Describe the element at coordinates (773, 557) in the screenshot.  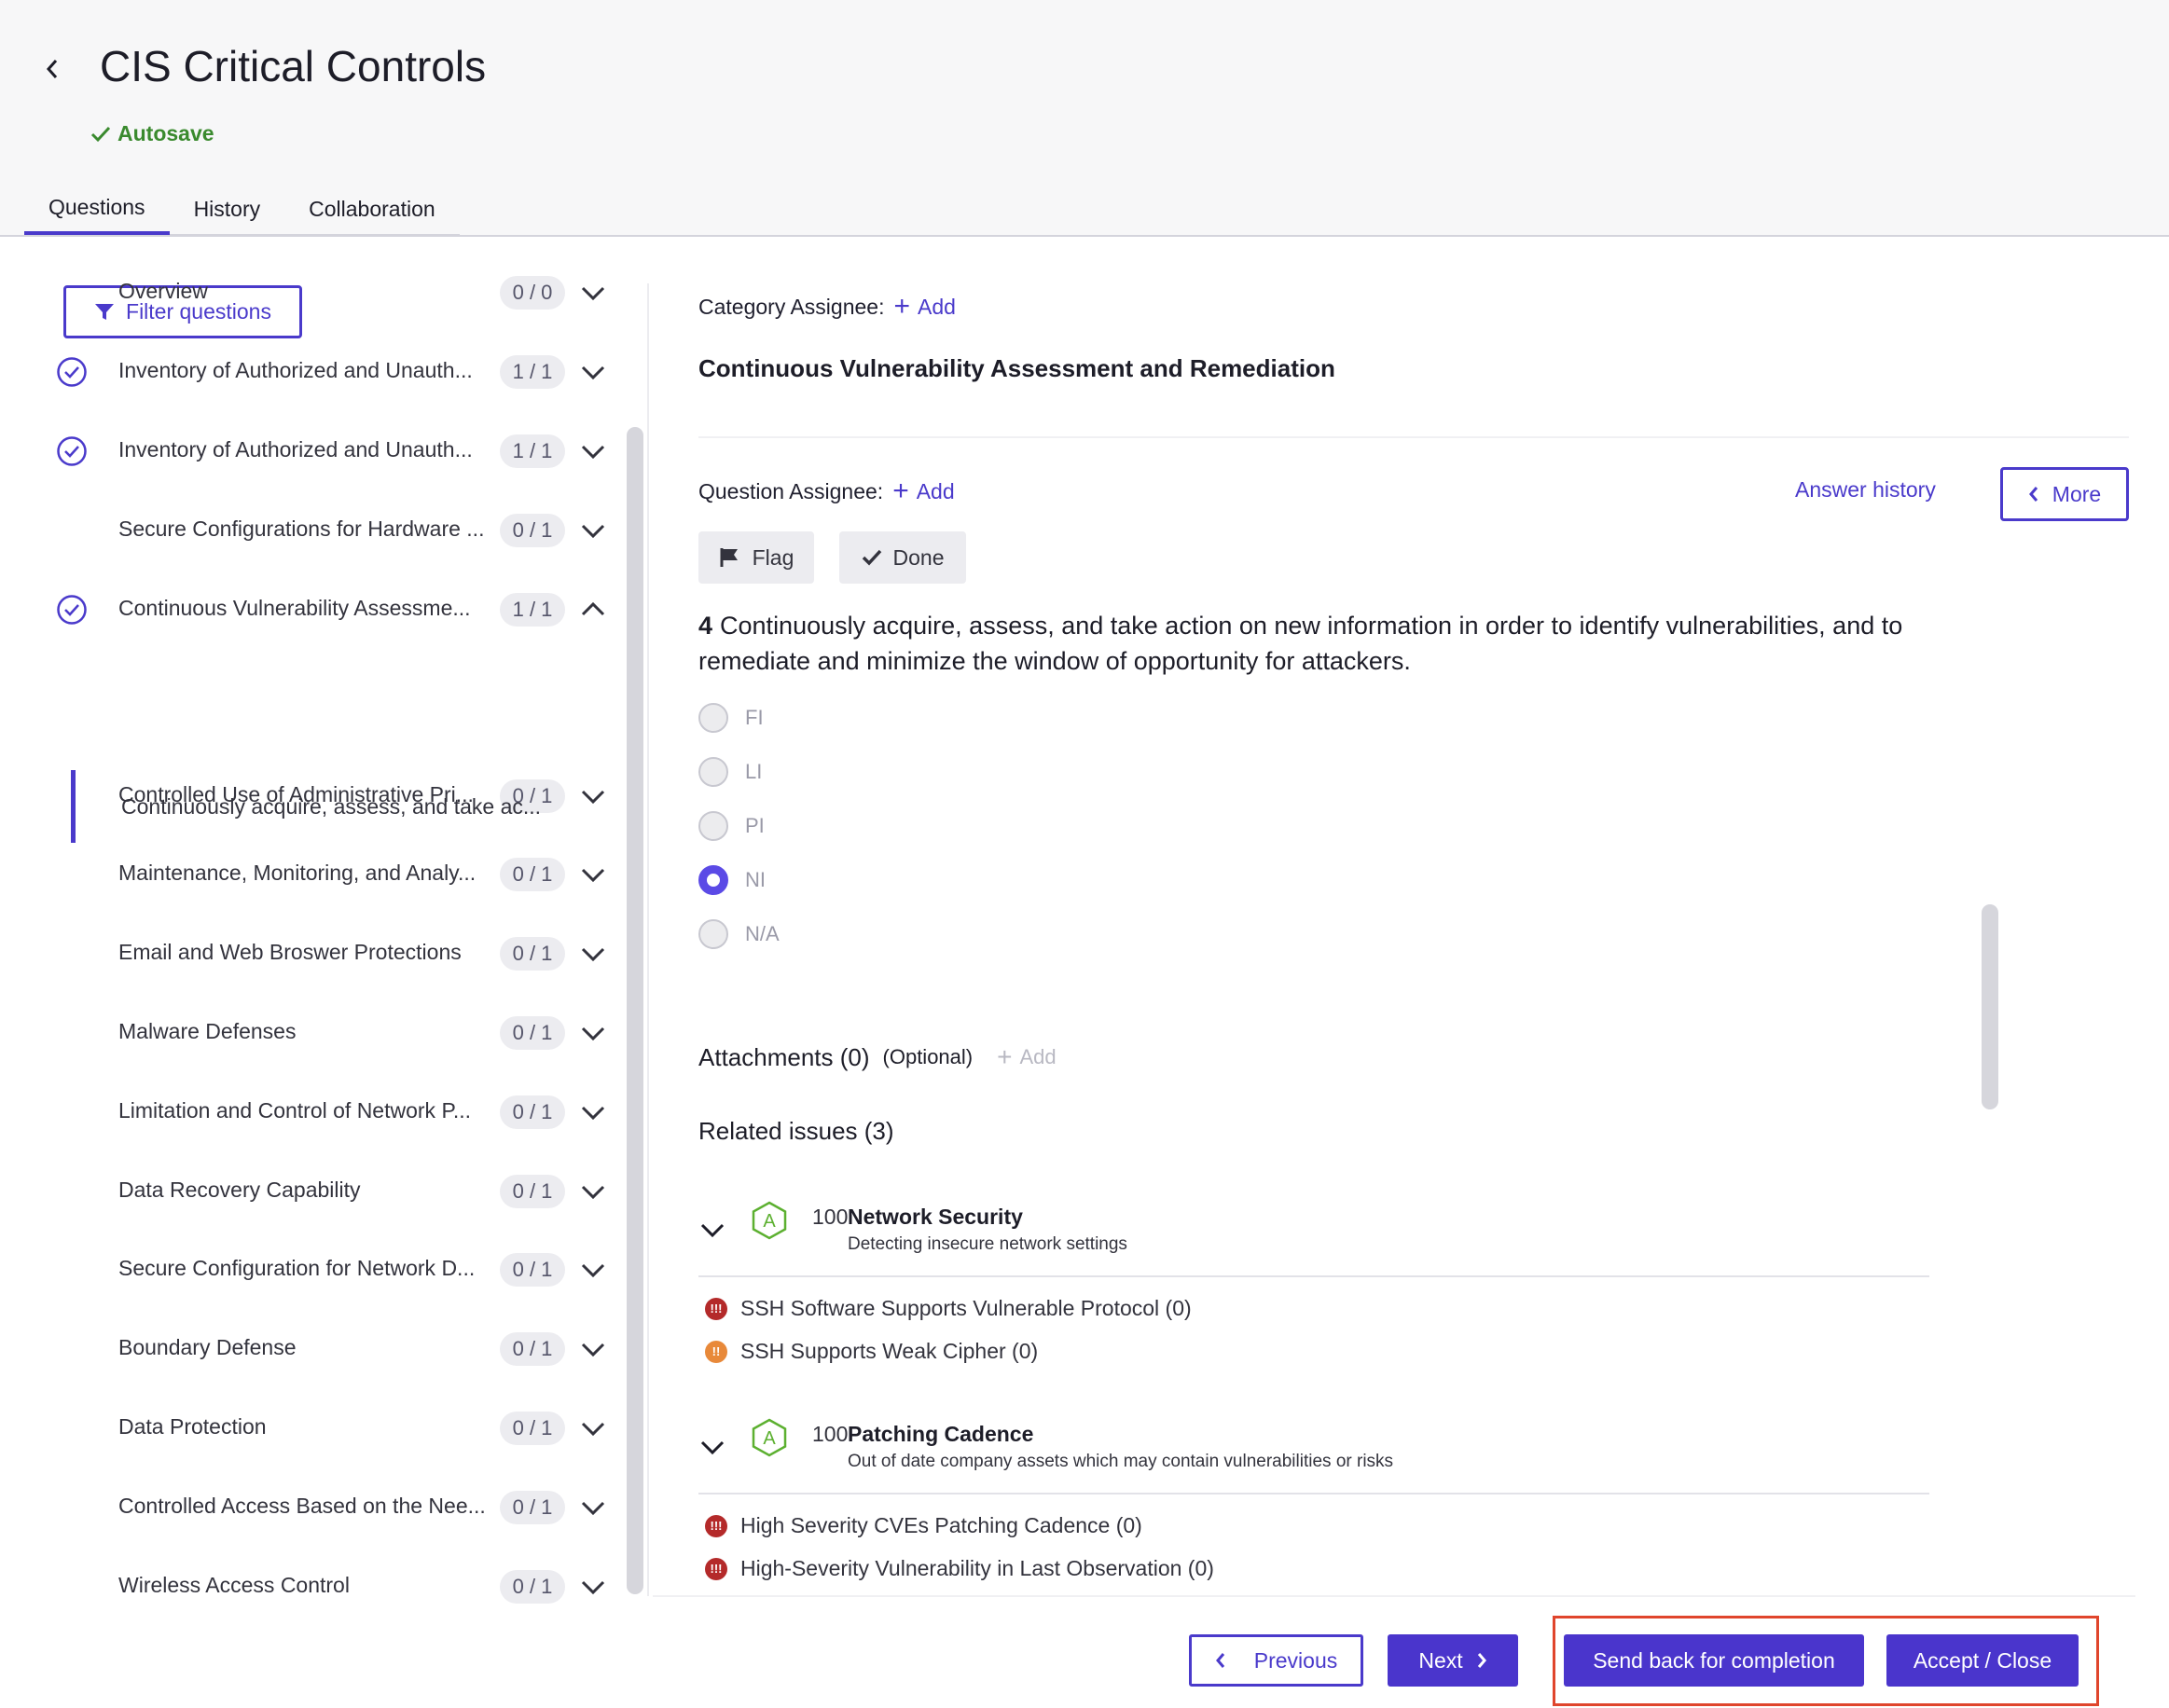
I see `flag-label: Flag` at that location.